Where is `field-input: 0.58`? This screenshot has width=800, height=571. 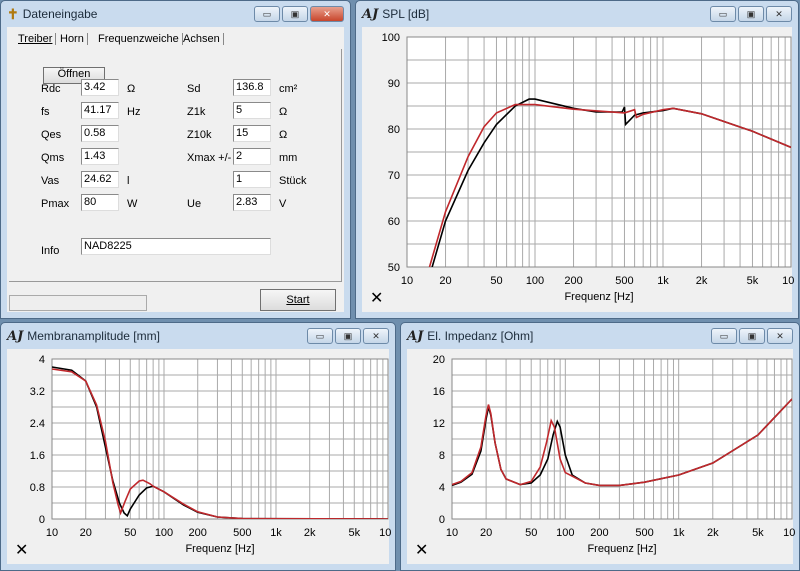 field-input: 0.58 is located at coordinates (100, 133).